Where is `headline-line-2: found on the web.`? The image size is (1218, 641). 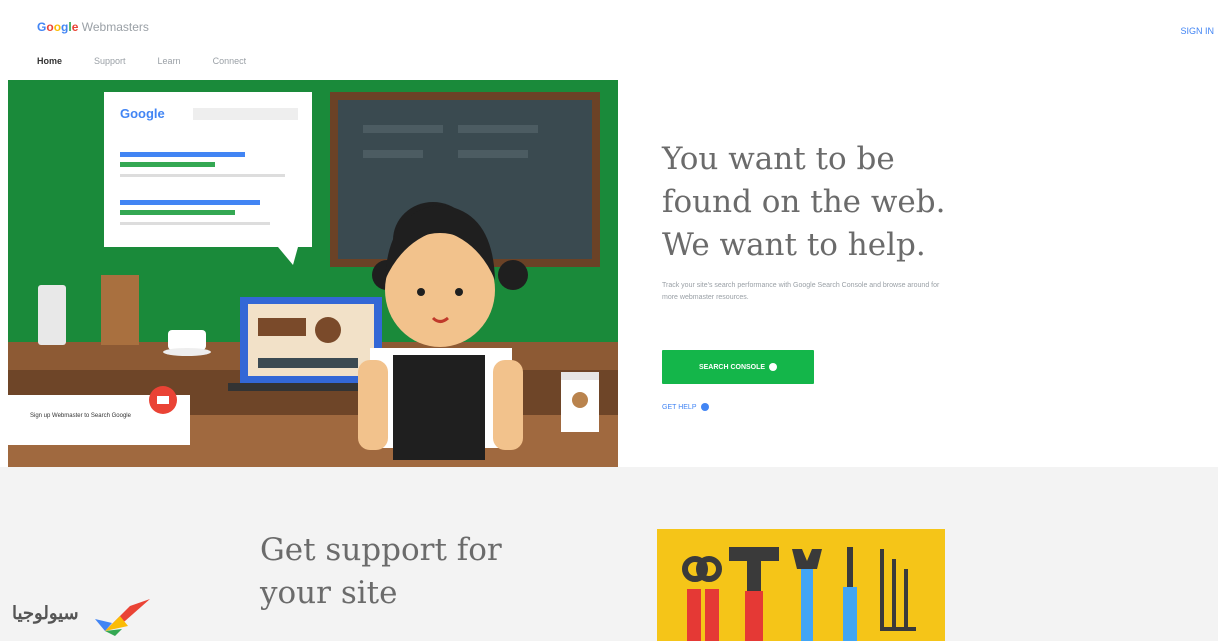
headline-line-2: found on the web. is located at coordinates (804, 202).